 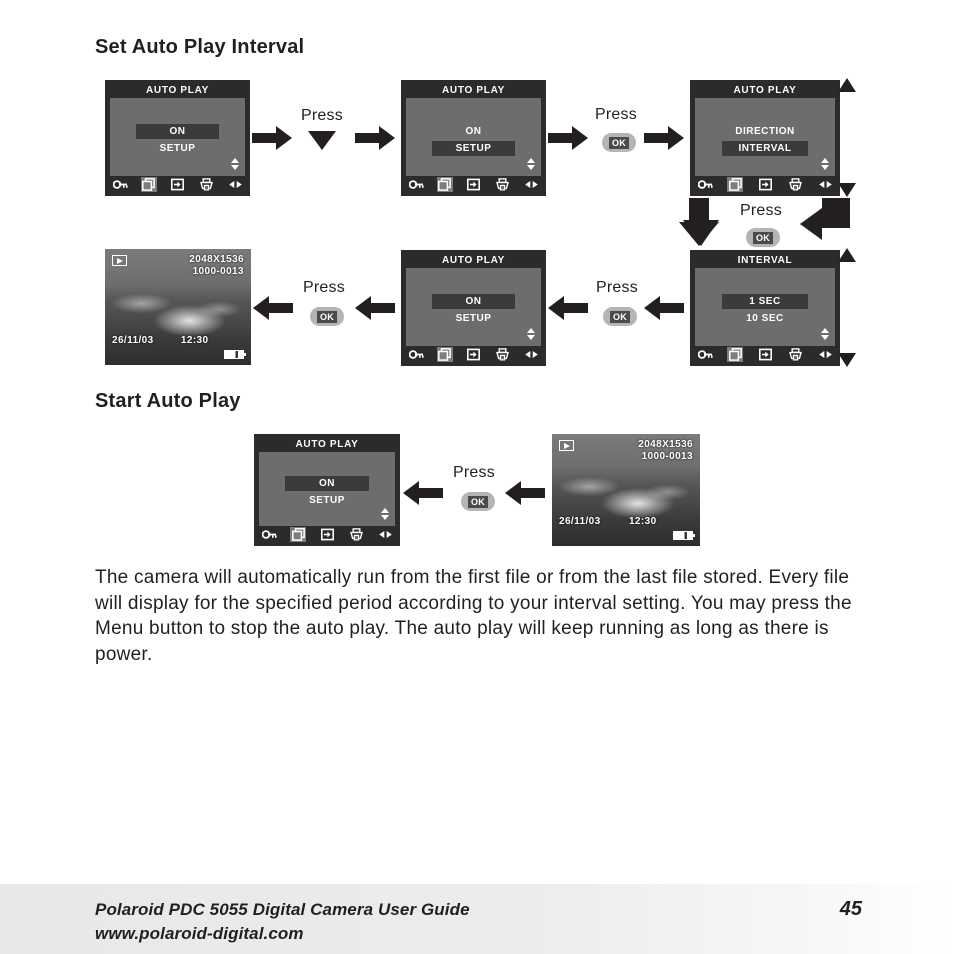 What do you see at coordinates (765, 148) in the screenshot?
I see `menu-item-interval: INTERVAL` at bounding box center [765, 148].